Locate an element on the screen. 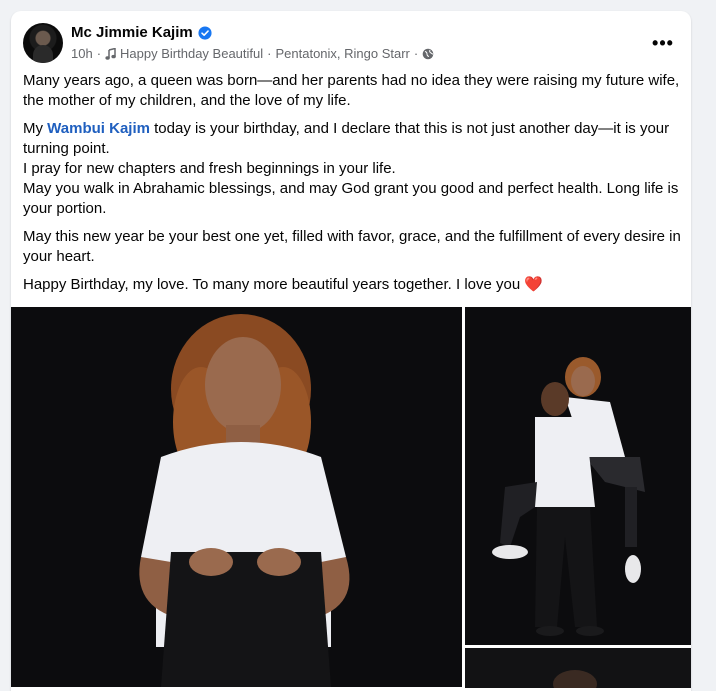  photo-3-partial is located at coordinates (578, 668).